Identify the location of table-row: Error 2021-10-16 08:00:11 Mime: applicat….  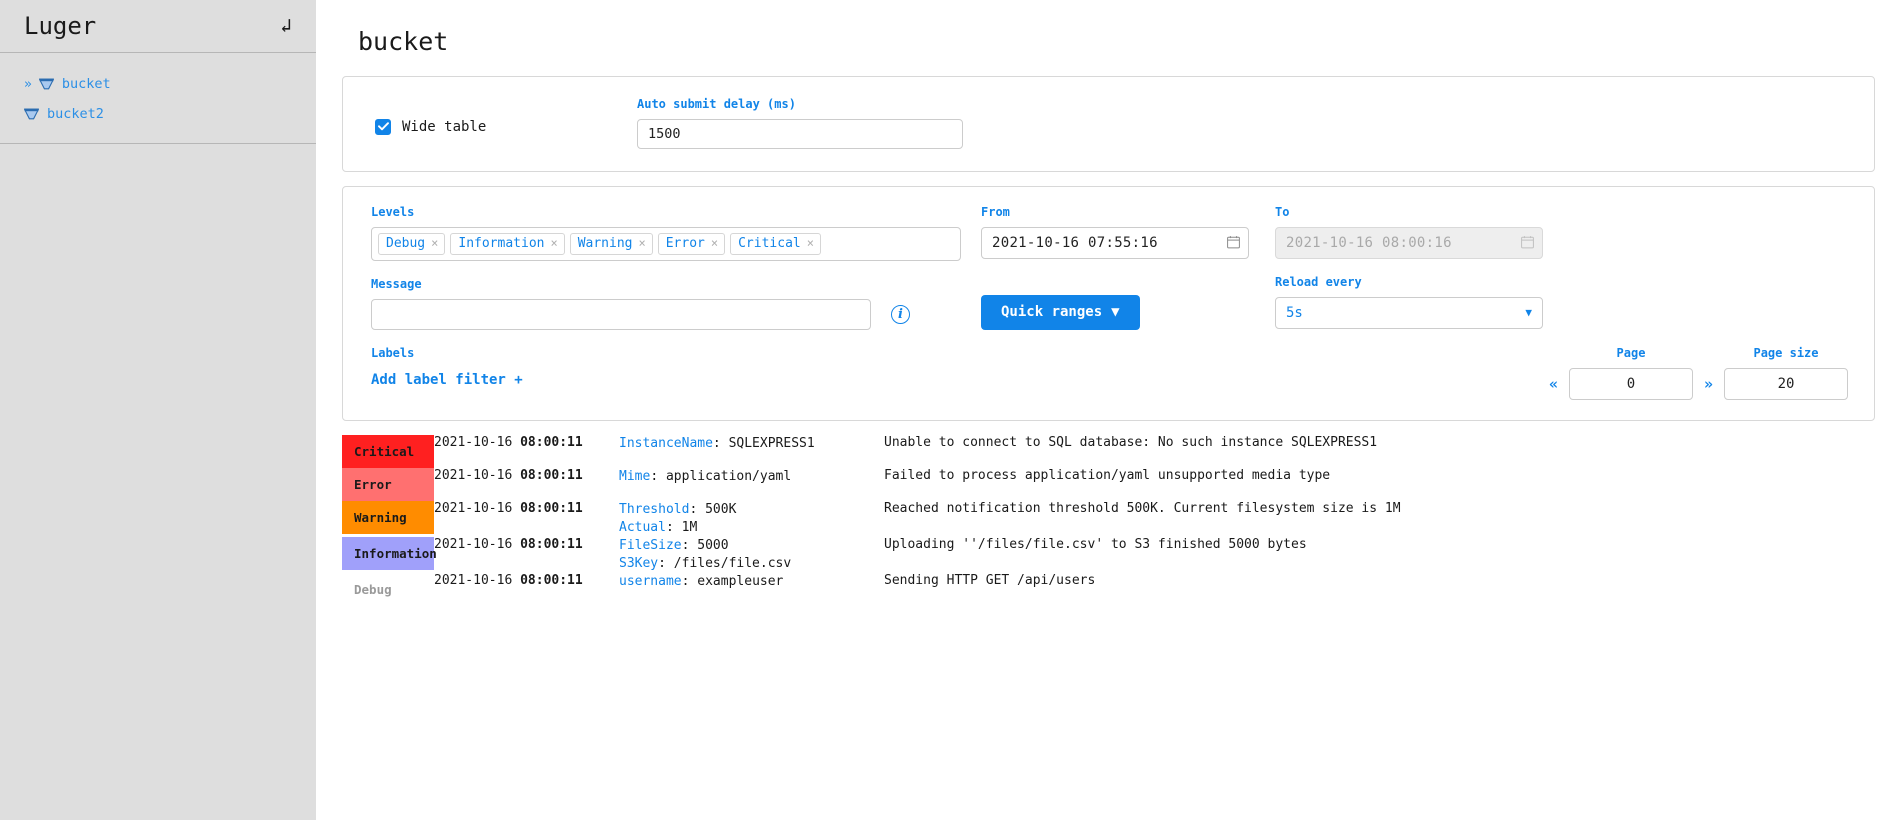
(1108, 484).